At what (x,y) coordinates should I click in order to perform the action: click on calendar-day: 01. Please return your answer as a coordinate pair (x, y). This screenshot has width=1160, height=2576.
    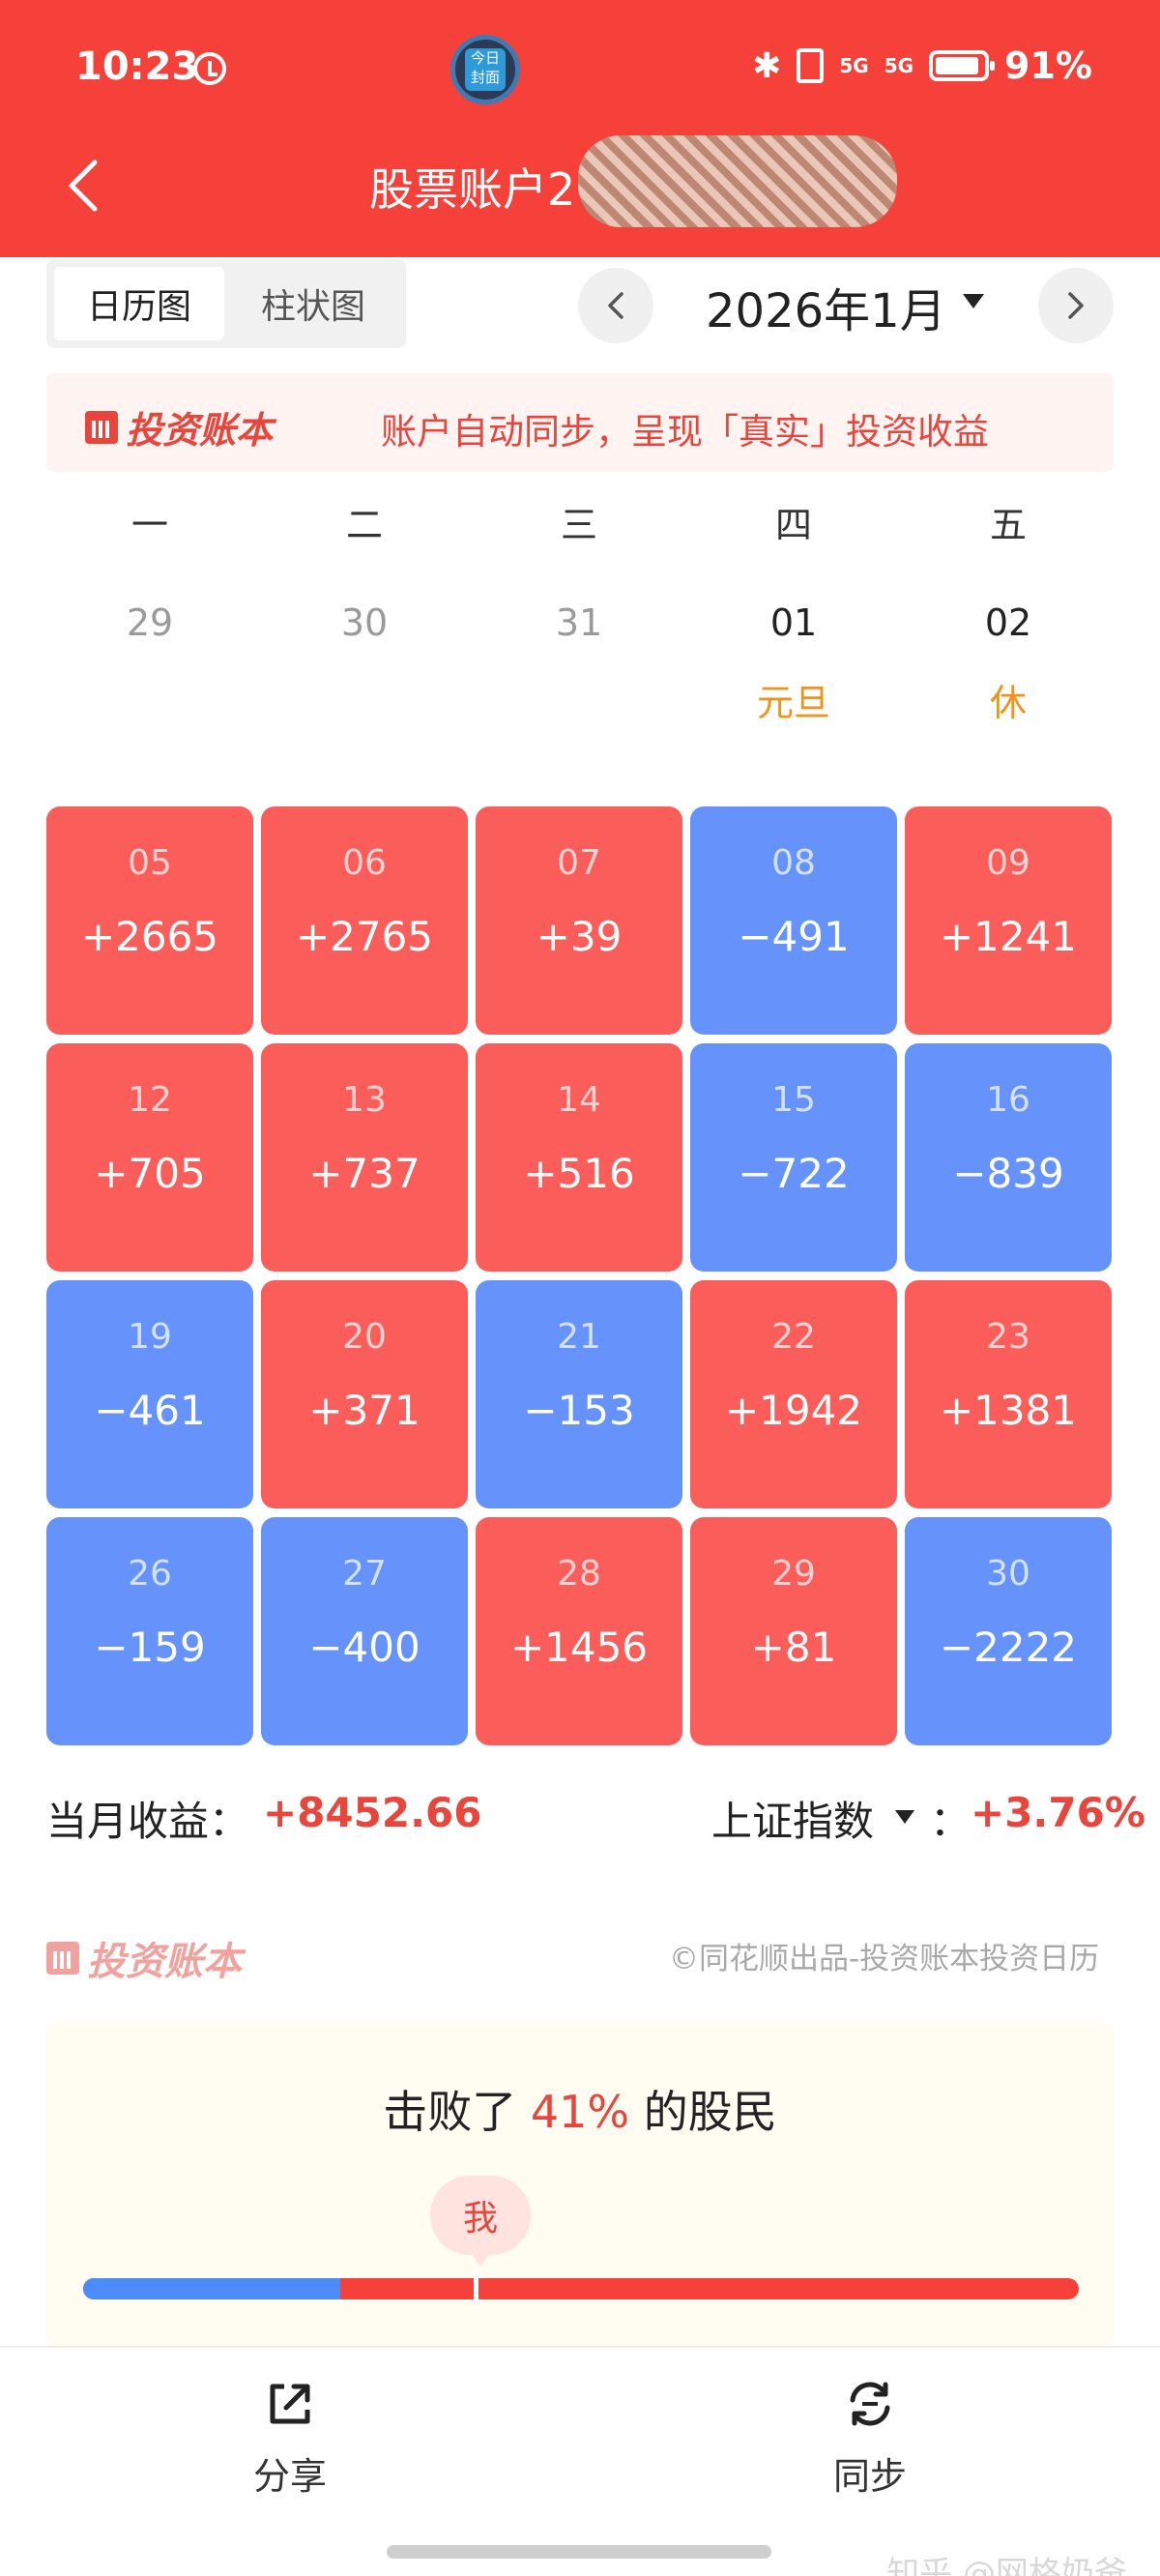
    Looking at the image, I should click on (794, 622).